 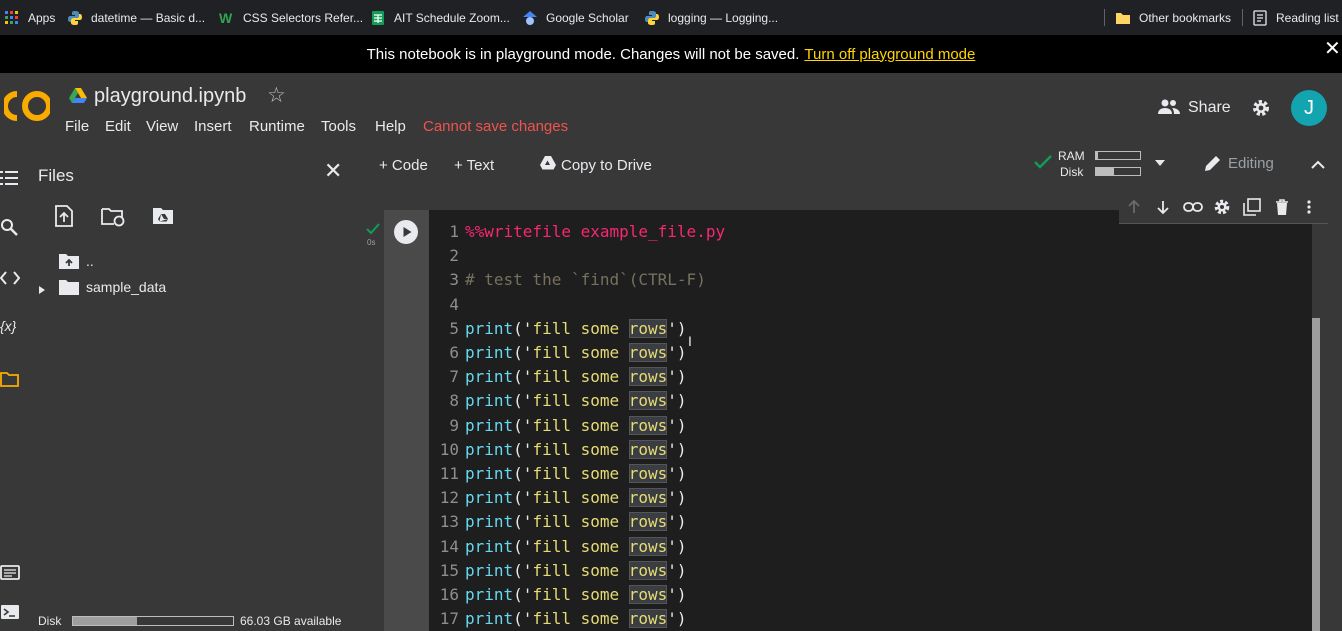 I want to click on settings-gear-icon, so click(x=1261, y=108).